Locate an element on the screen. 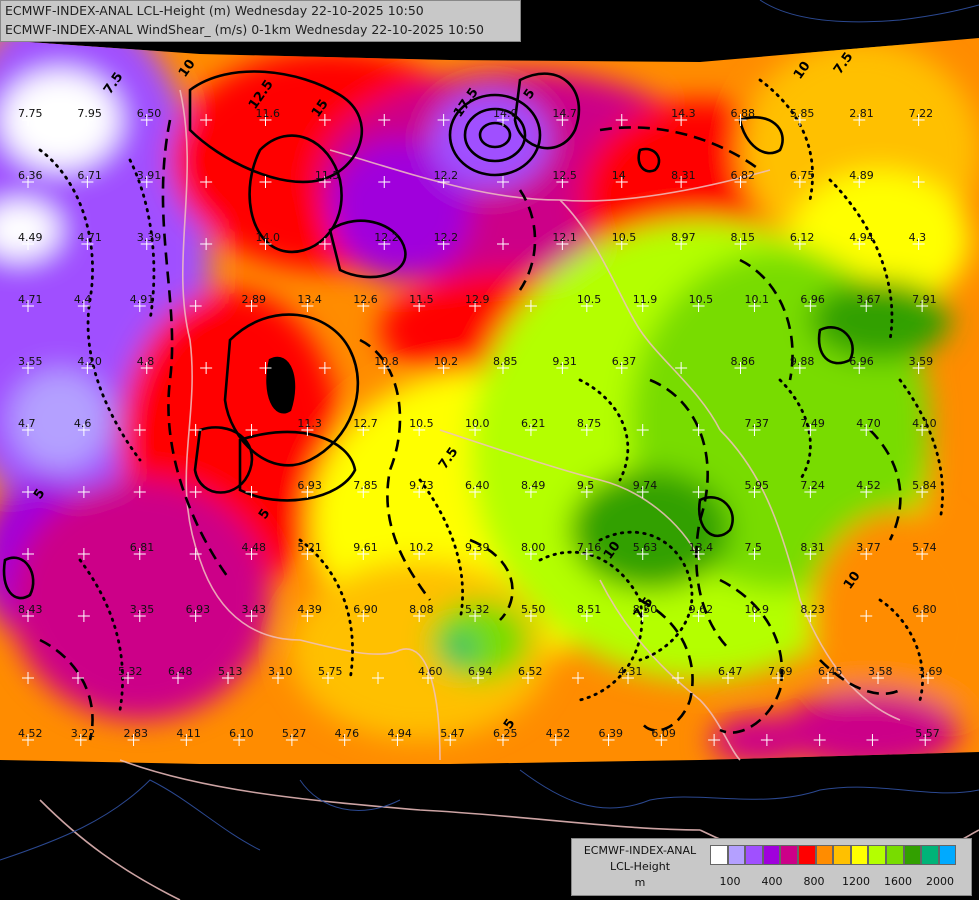 This screenshot has width=979, height=900. grid-value: 4.8 is located at coordinates (146, 361).